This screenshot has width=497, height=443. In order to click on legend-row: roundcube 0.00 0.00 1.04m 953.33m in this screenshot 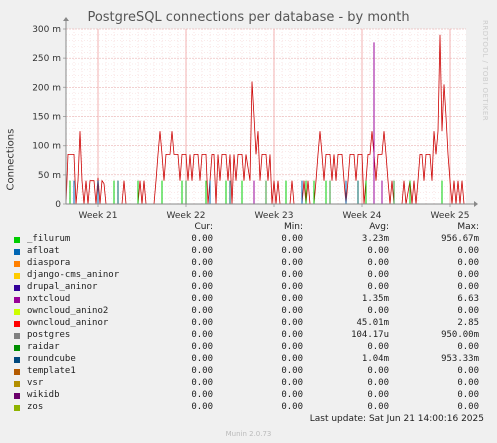, I will do `click(248, 360)`.